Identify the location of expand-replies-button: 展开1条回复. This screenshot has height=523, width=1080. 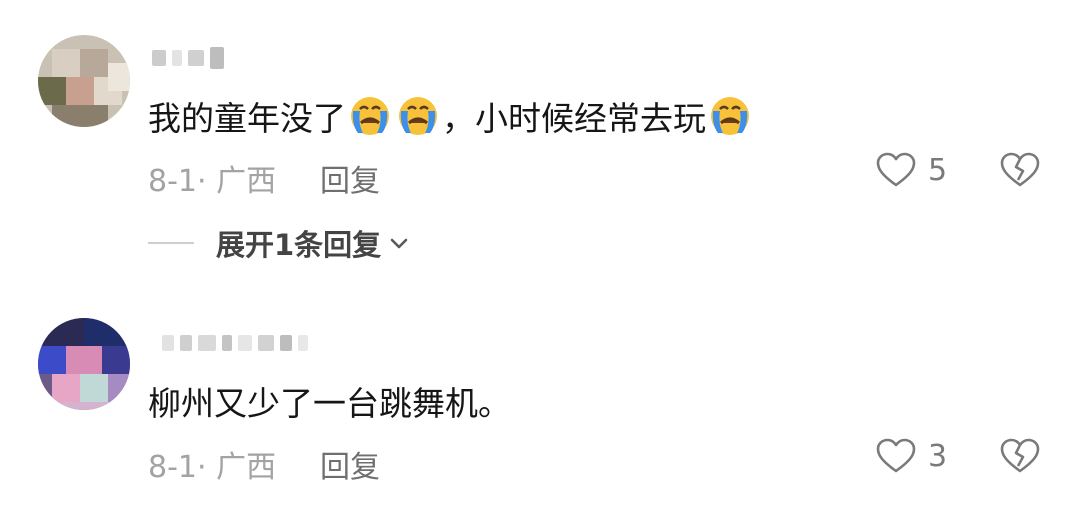
(279, 243).